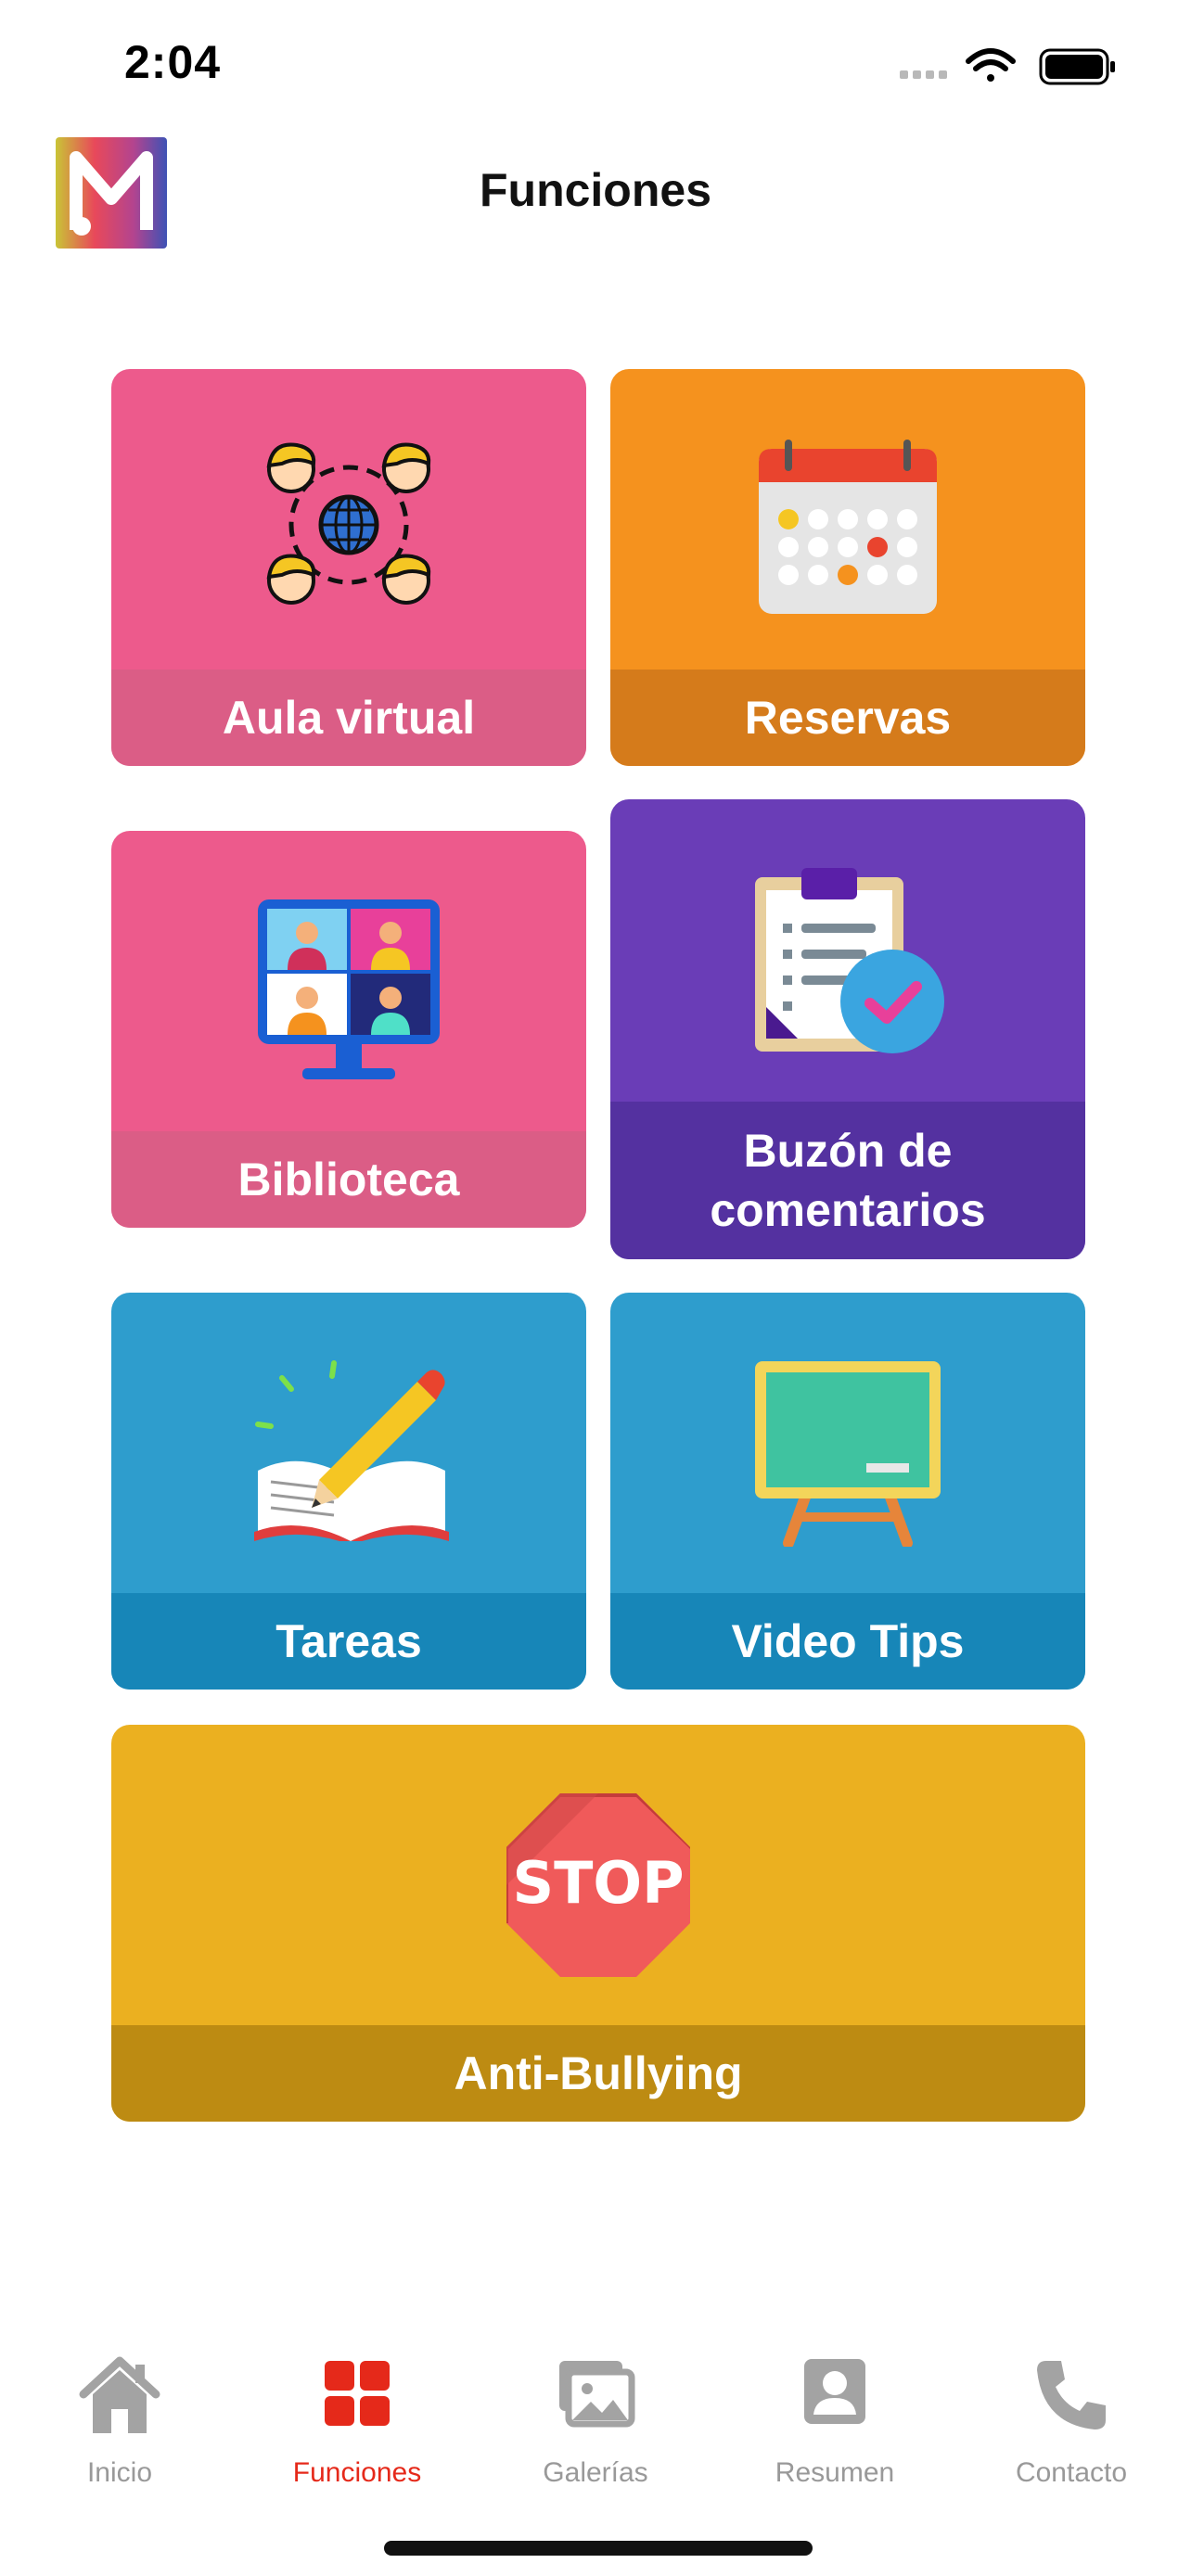 The image size is (1191, 2576). What do you see at coordinates (1077, 66) in the screenshot?
I see `battery-icon` at bounding box center [1077, 66].